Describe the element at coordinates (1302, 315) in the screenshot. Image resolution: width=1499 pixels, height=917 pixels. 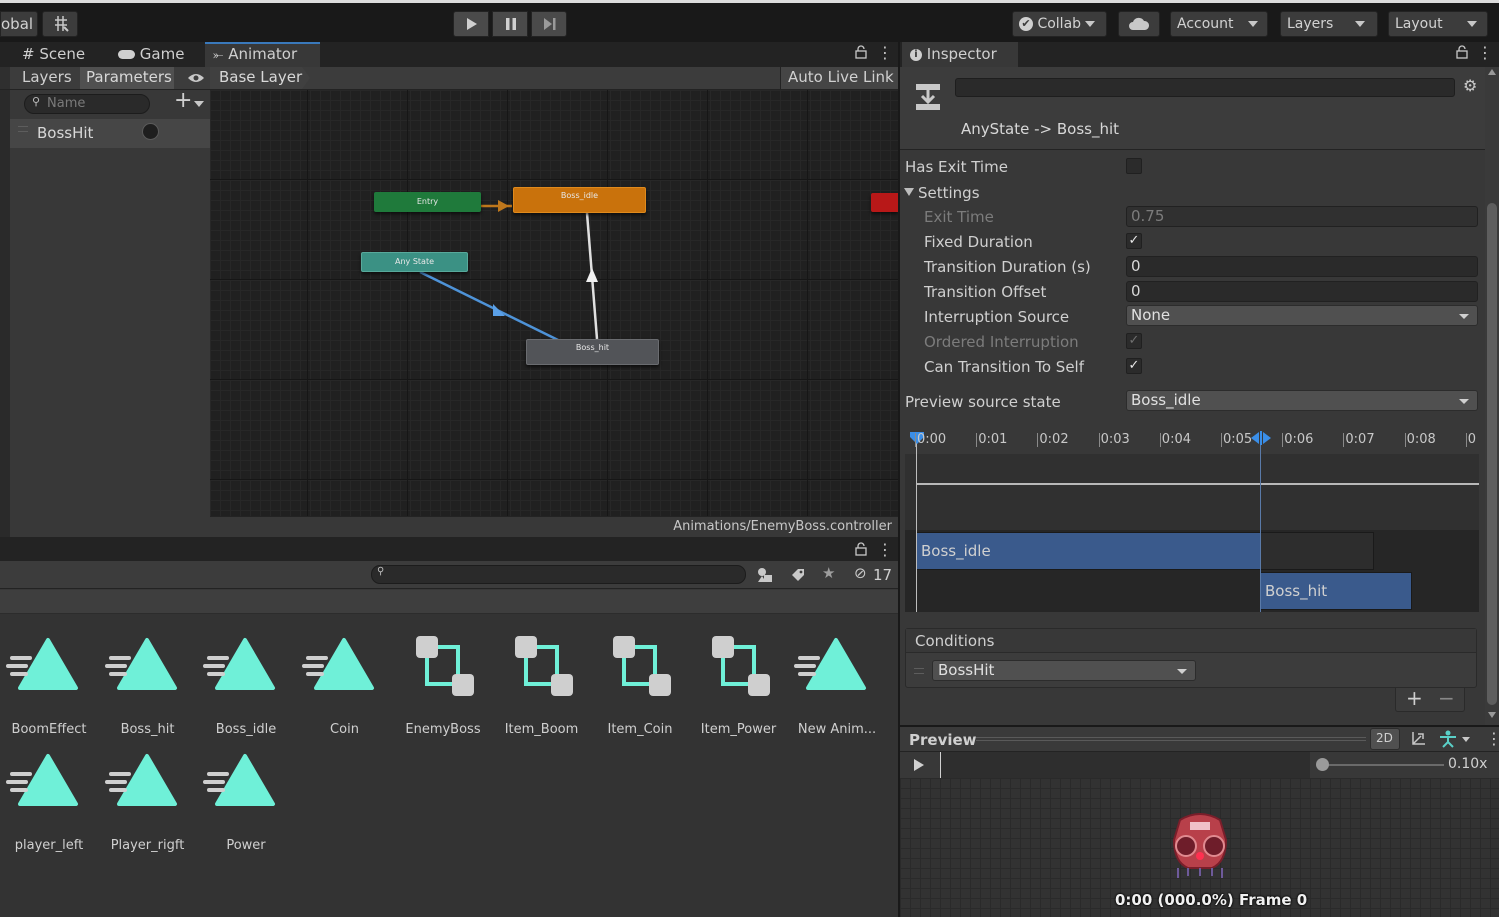
I see `interruption-source-dropdown: None` at that location.